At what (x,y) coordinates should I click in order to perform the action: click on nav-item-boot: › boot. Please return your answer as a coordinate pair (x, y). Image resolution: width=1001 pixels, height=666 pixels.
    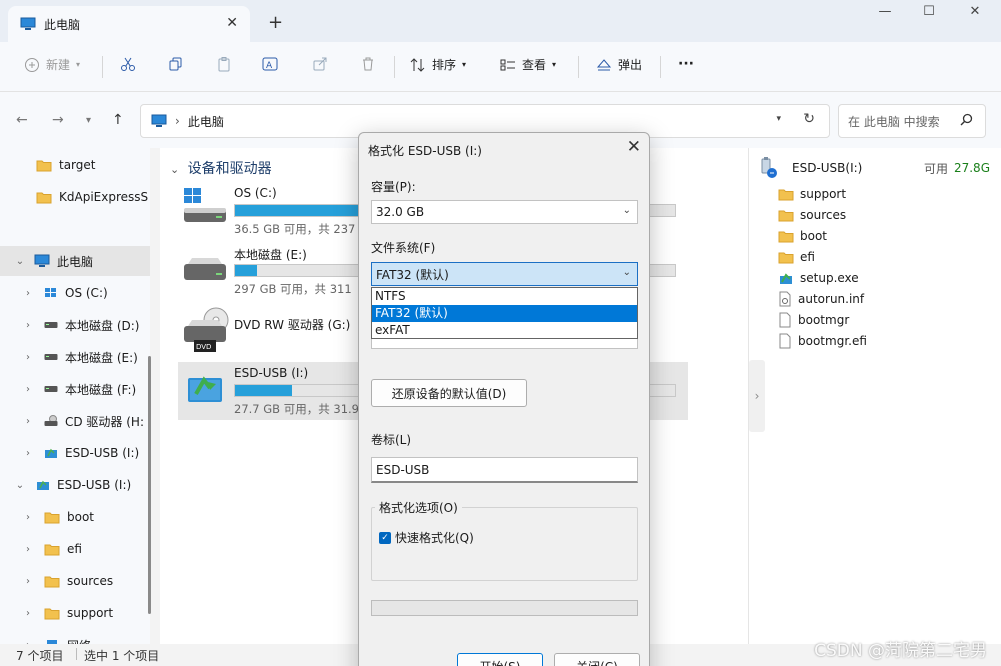
    Looking at the image, I should click on (75, 517).